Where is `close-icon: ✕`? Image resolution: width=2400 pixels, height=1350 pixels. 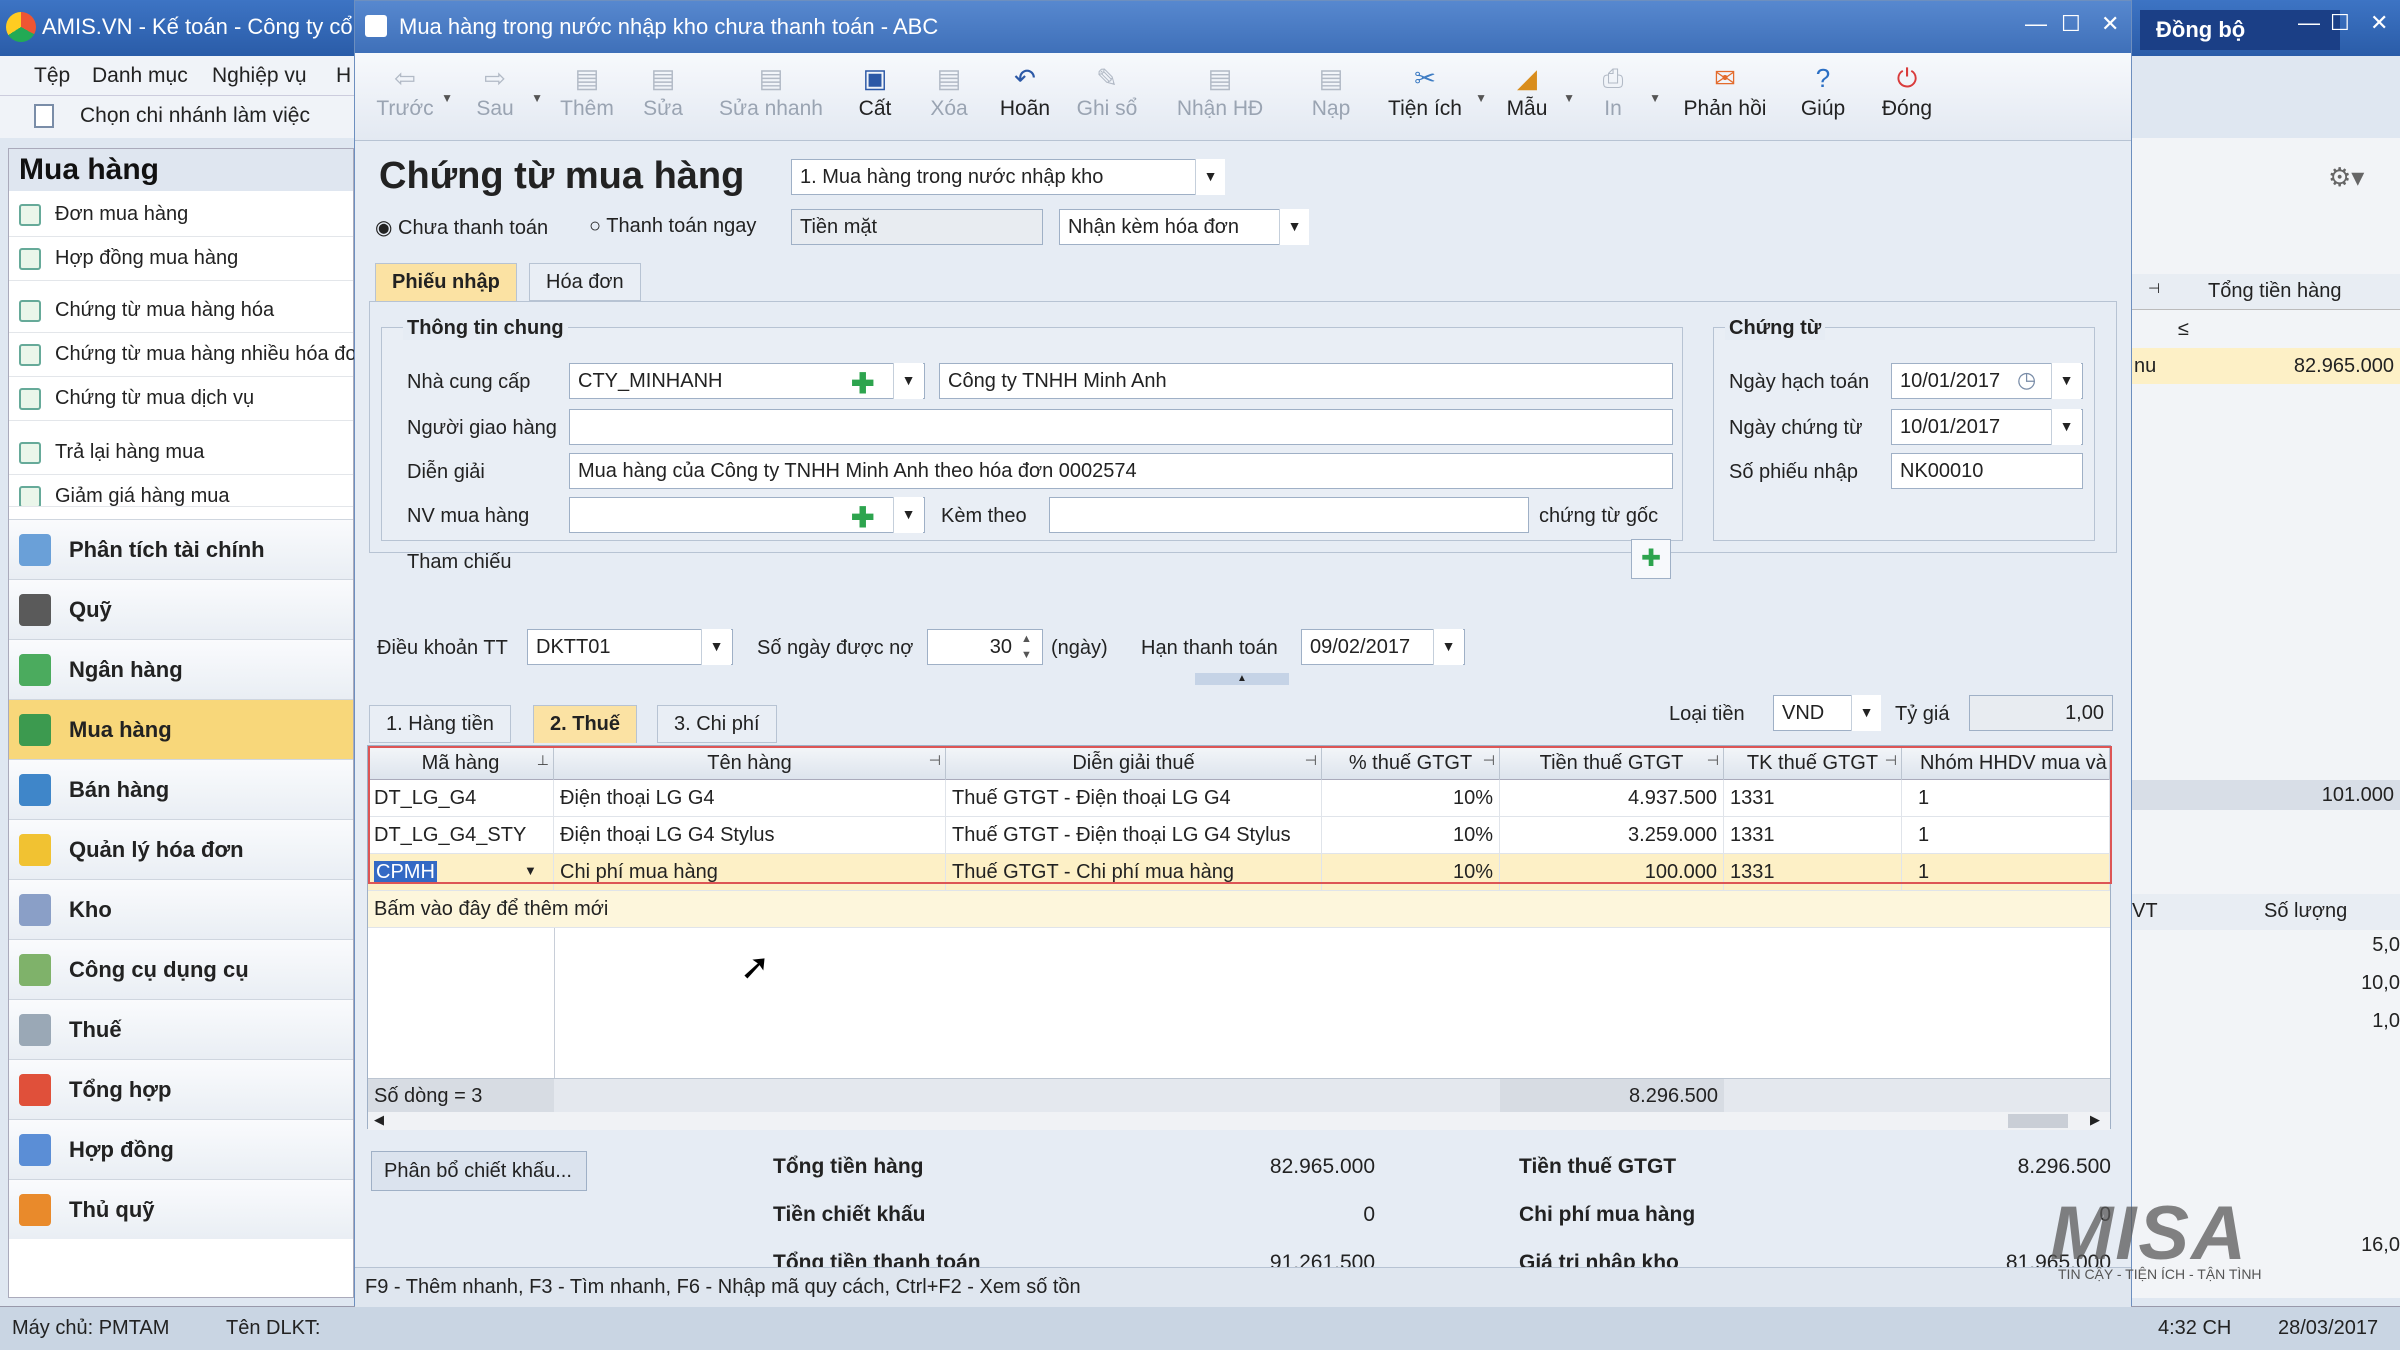 close-icon: ✕ is located at coordinates (2379, 23).